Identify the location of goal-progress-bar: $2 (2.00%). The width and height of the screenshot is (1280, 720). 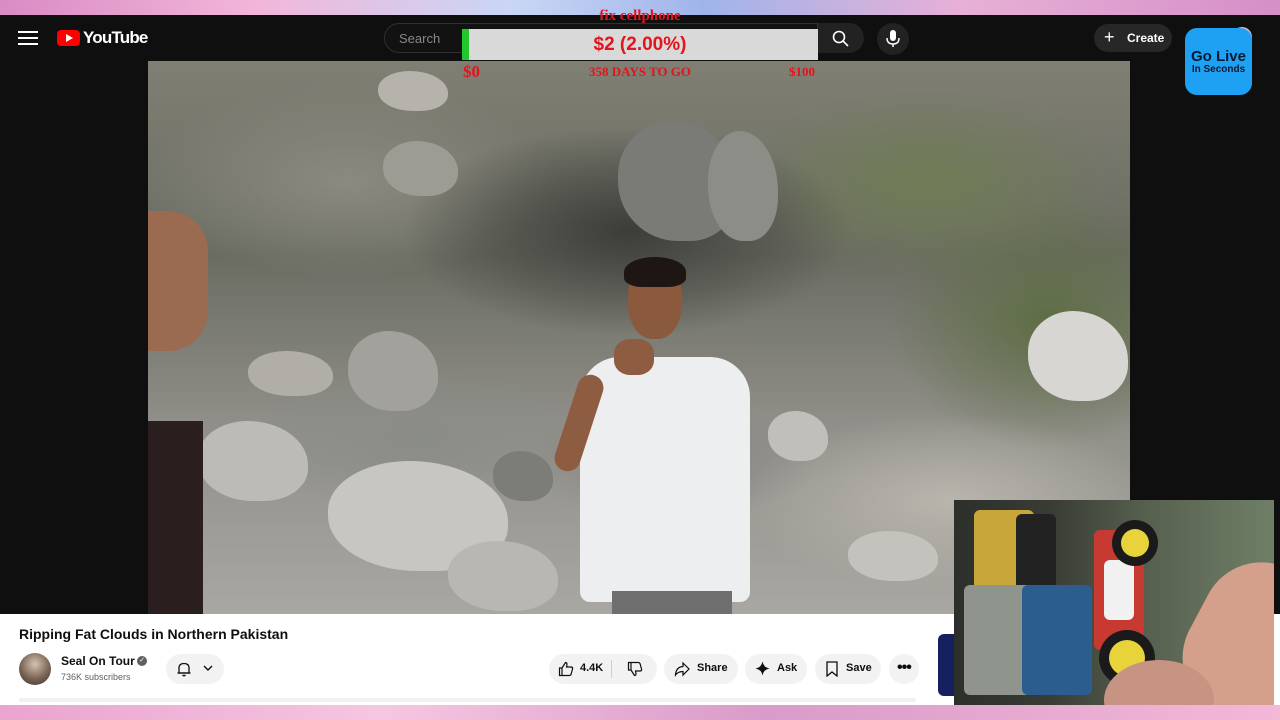
(640, 44).